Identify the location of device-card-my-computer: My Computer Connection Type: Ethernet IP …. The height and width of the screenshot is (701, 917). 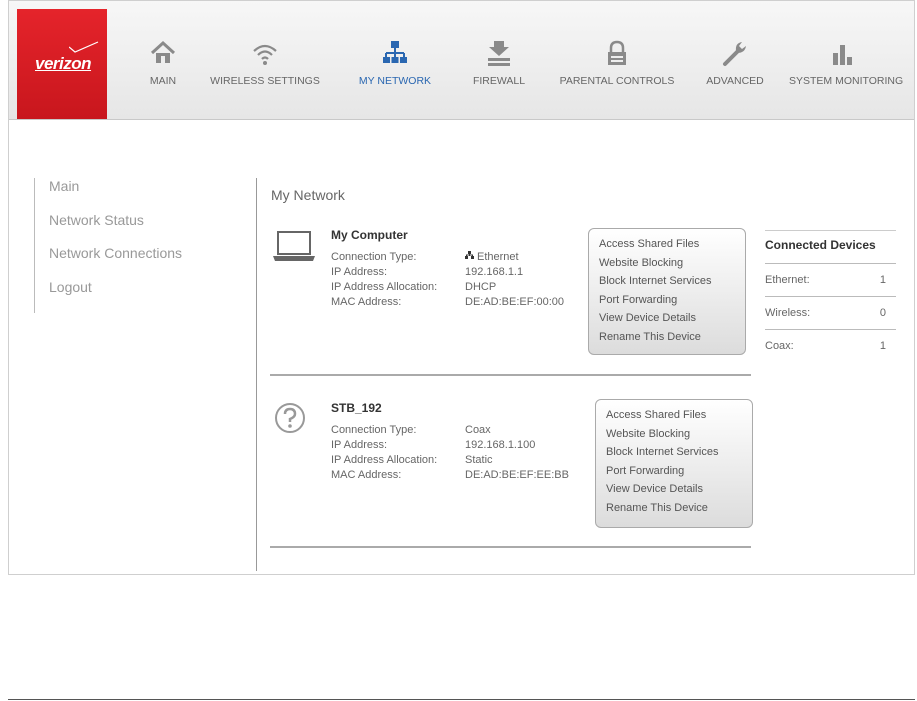
(510, 296).